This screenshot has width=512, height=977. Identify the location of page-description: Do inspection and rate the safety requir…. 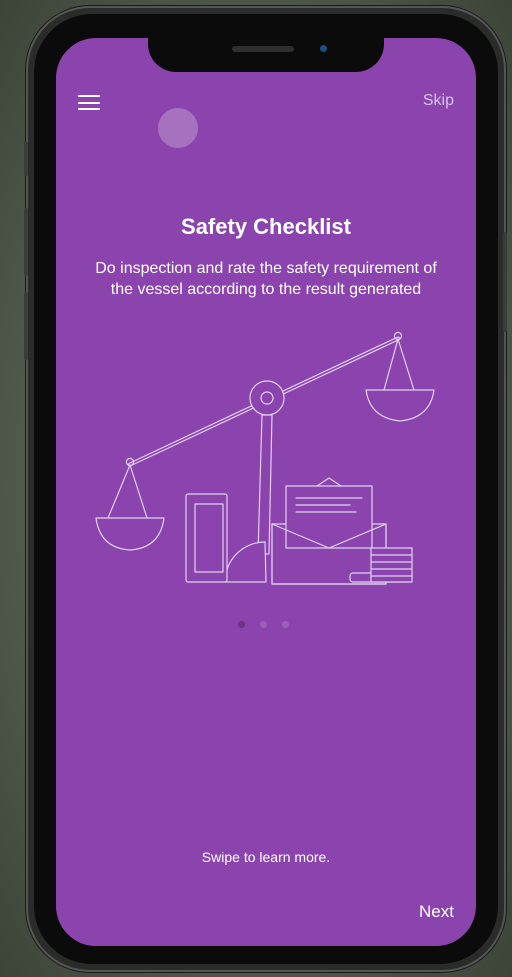
(266, 279).